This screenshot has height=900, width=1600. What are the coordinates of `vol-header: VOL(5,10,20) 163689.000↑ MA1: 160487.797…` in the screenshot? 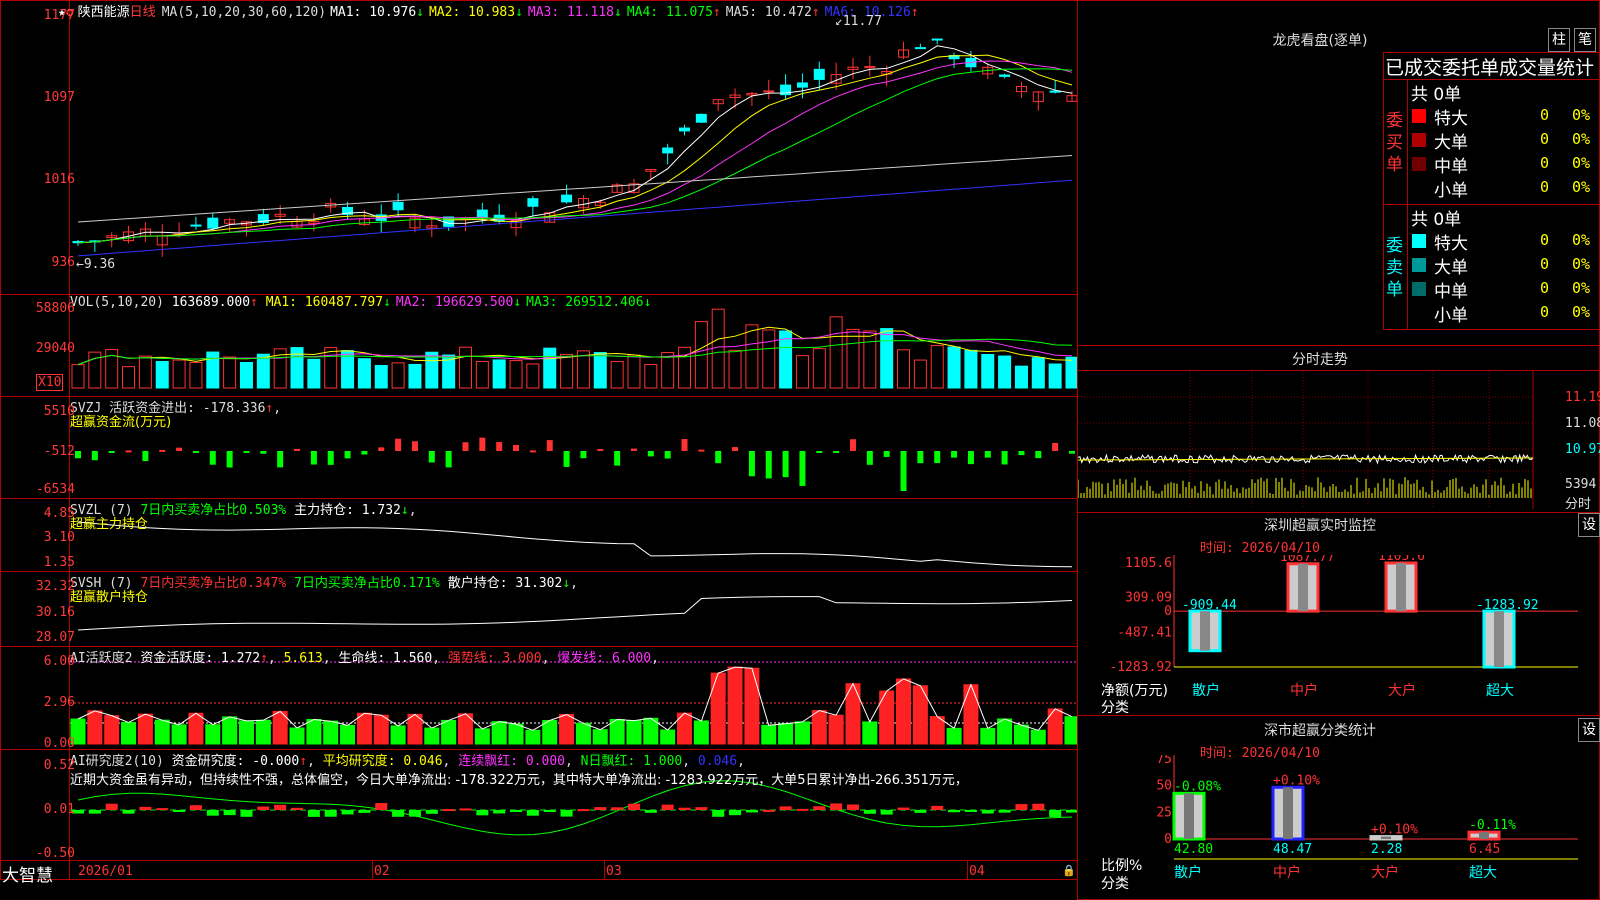 It's located at (363, 302).